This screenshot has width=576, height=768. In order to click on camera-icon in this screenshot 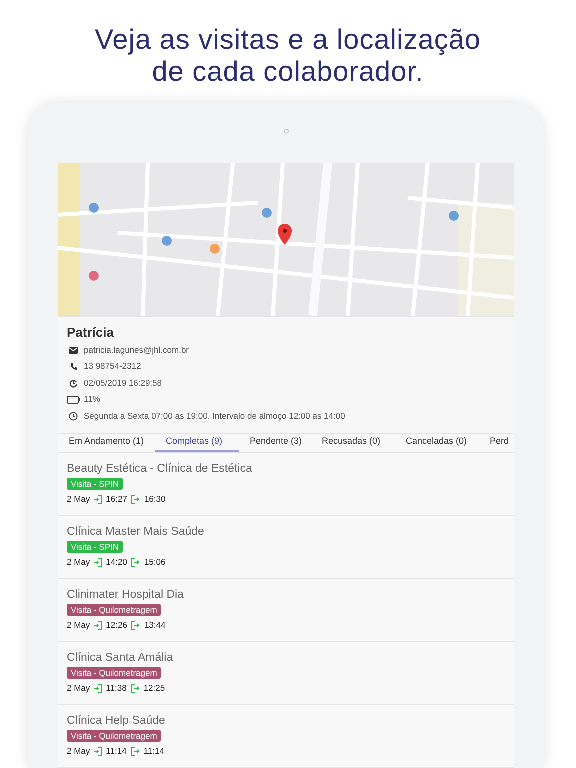, I will do `click(286, 131)`.